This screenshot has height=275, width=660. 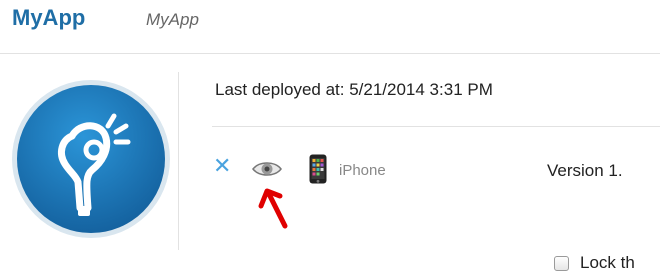 What do you see at coordinates (585, 170) in the screenshot?
I see `version-text: Version 1.` at bounding box center [585, 170].